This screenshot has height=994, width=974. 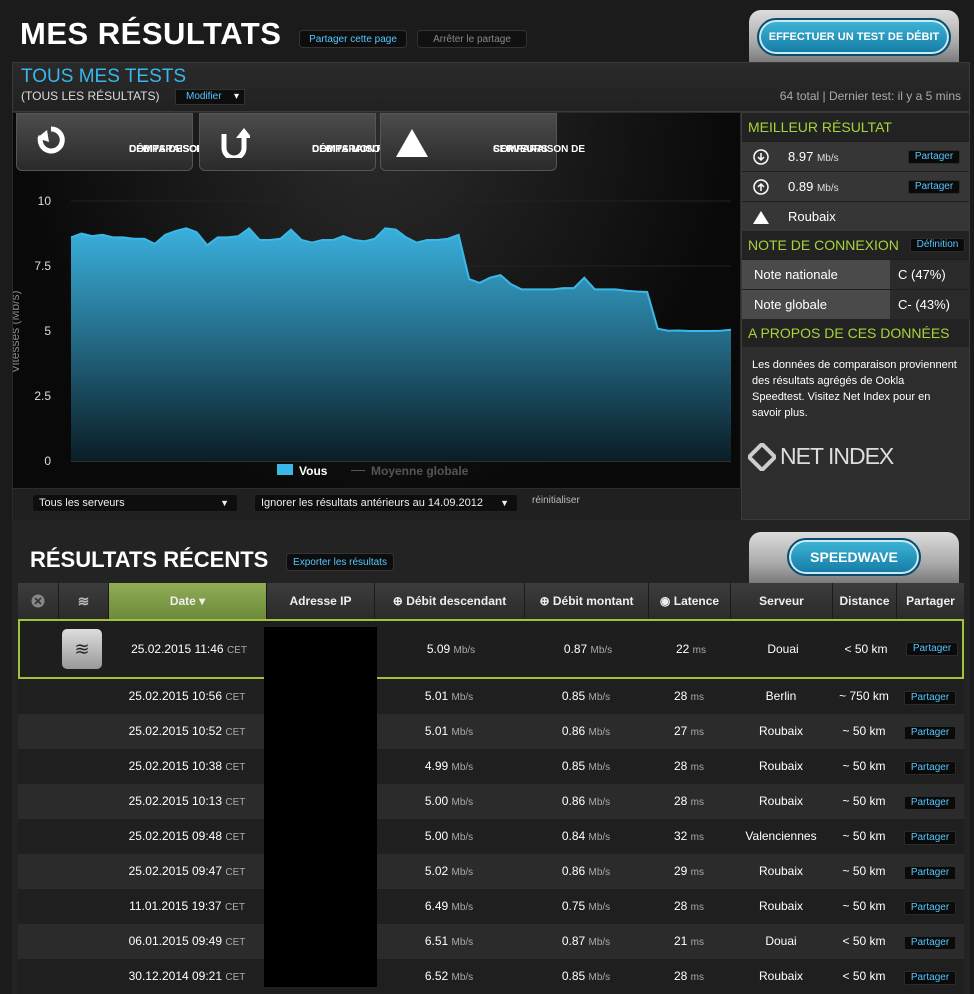 What do you see at coordinates (187, 601) in the screenshot?
I see `date-column-header: Date ▾` at bounding box center [187, 601].